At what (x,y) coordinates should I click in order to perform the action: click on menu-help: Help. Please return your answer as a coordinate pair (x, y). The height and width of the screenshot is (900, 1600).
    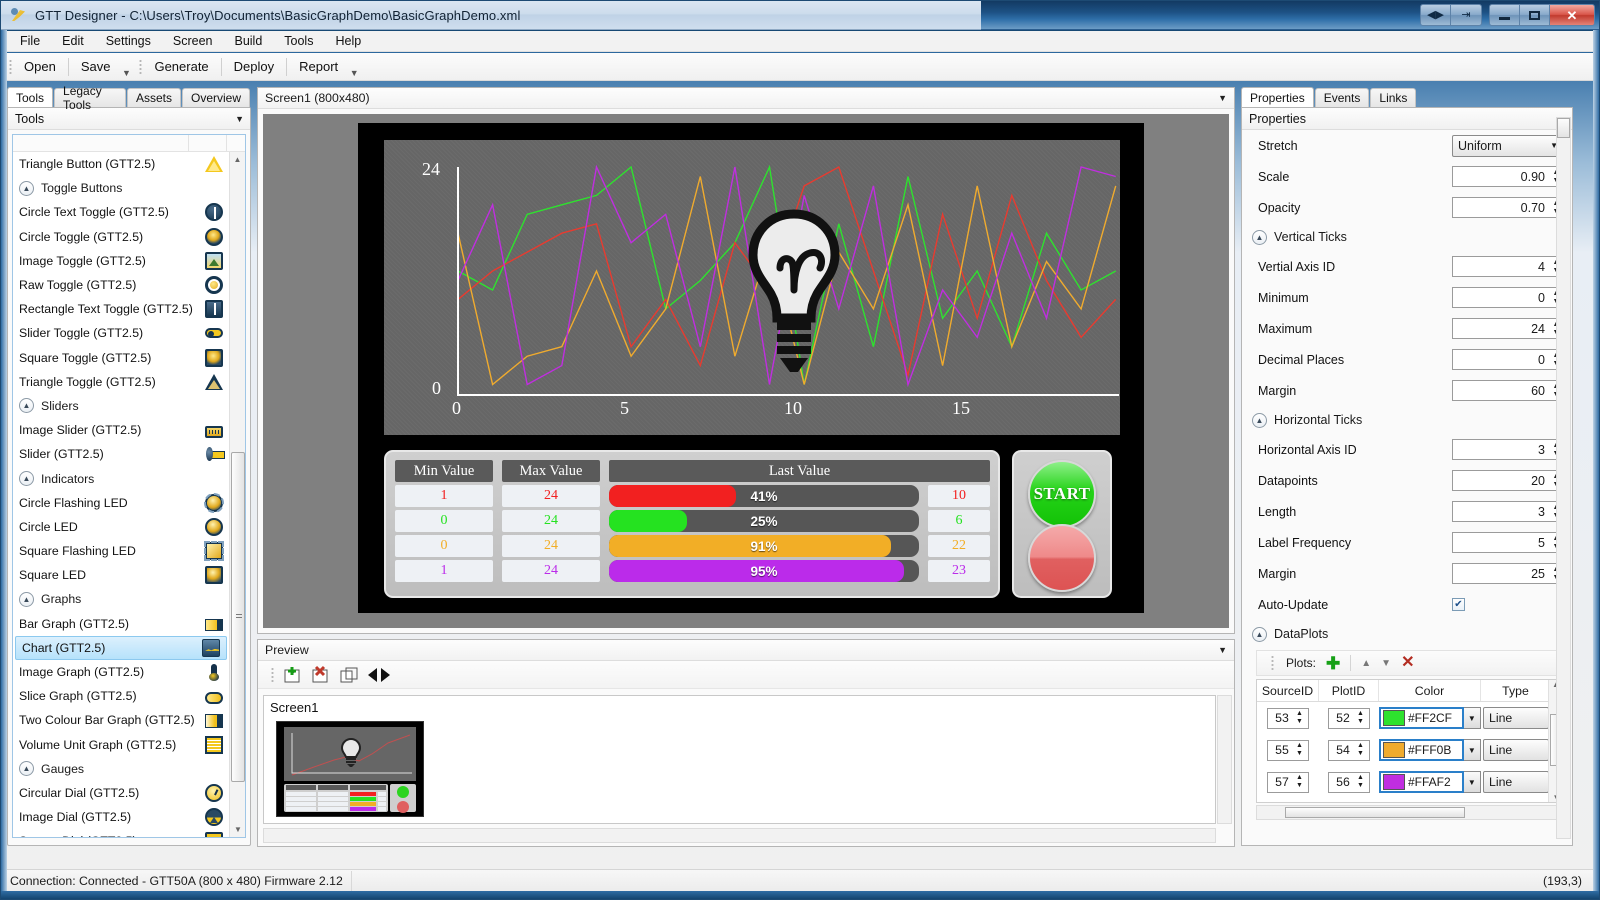
    Looking at the image, I should click on (348, 41).